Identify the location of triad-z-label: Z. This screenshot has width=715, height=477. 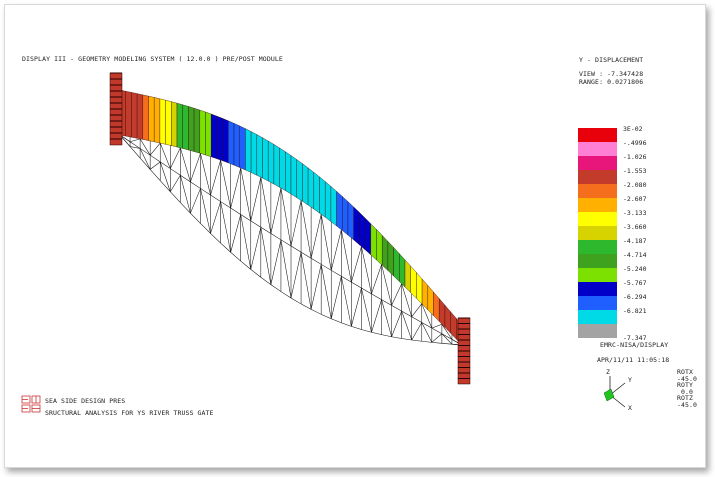
(608, 372).